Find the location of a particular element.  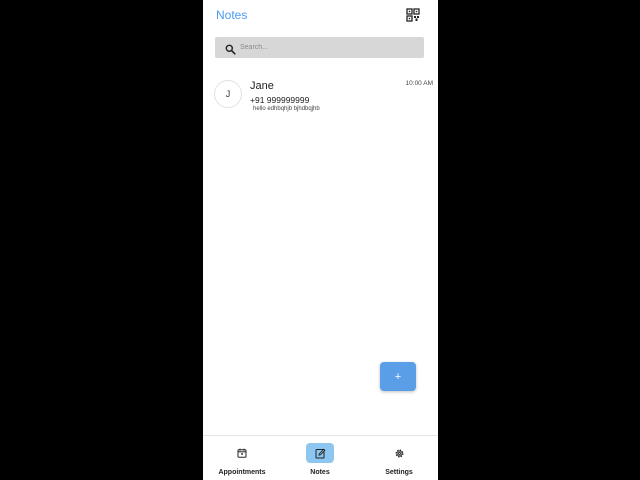

search-bar is located at coordinates (319, 47).